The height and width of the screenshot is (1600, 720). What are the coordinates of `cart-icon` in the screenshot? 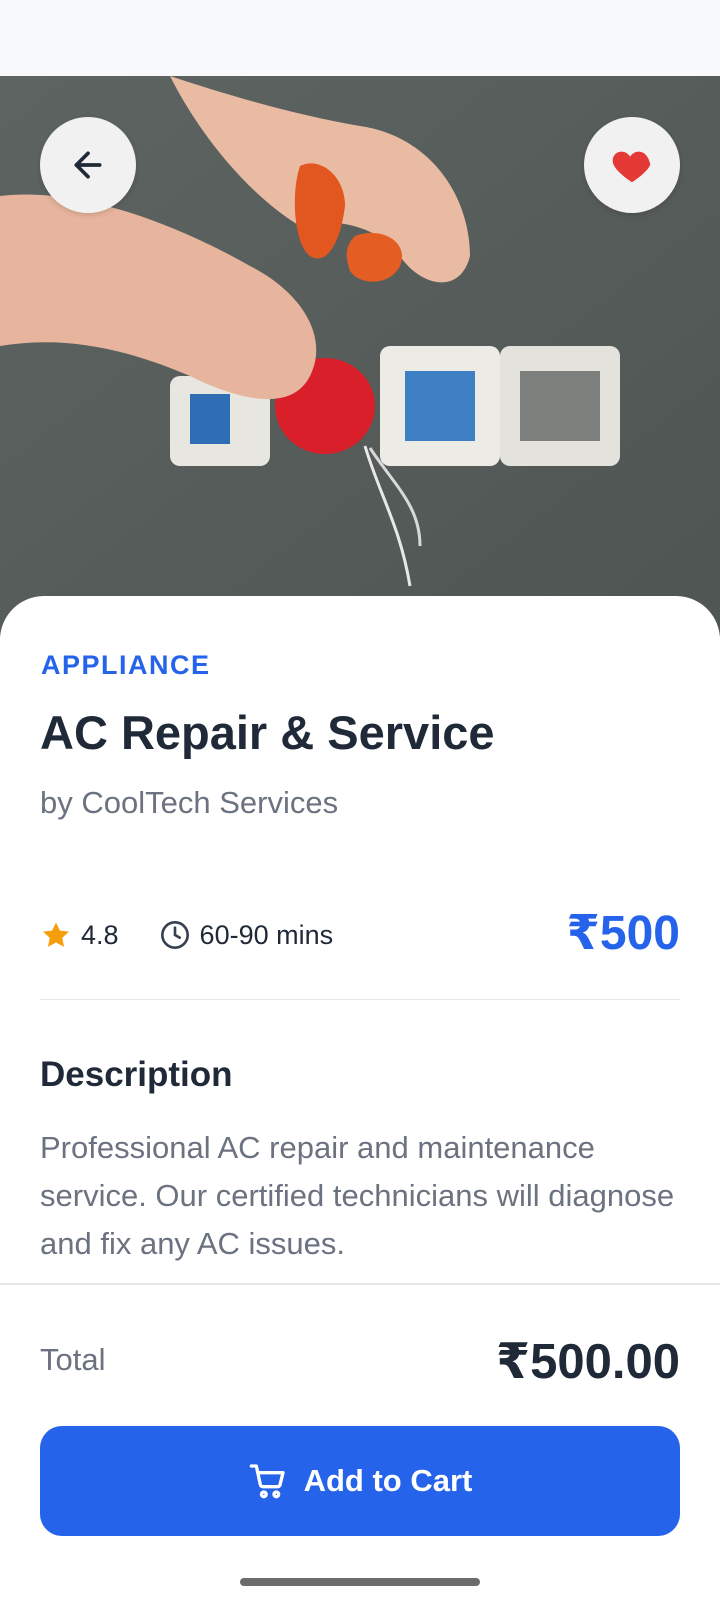 It's located at (267, 1481).